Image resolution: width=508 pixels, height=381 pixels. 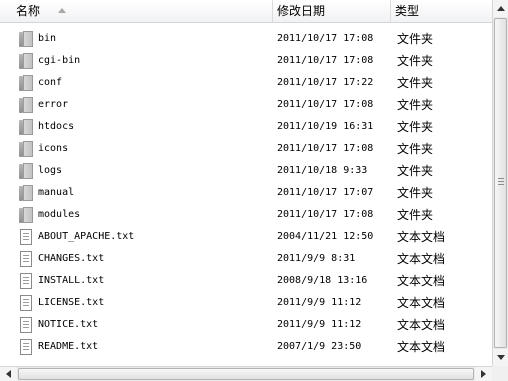 I want to click on arrow-right-icon, so click(x=483, y=374).